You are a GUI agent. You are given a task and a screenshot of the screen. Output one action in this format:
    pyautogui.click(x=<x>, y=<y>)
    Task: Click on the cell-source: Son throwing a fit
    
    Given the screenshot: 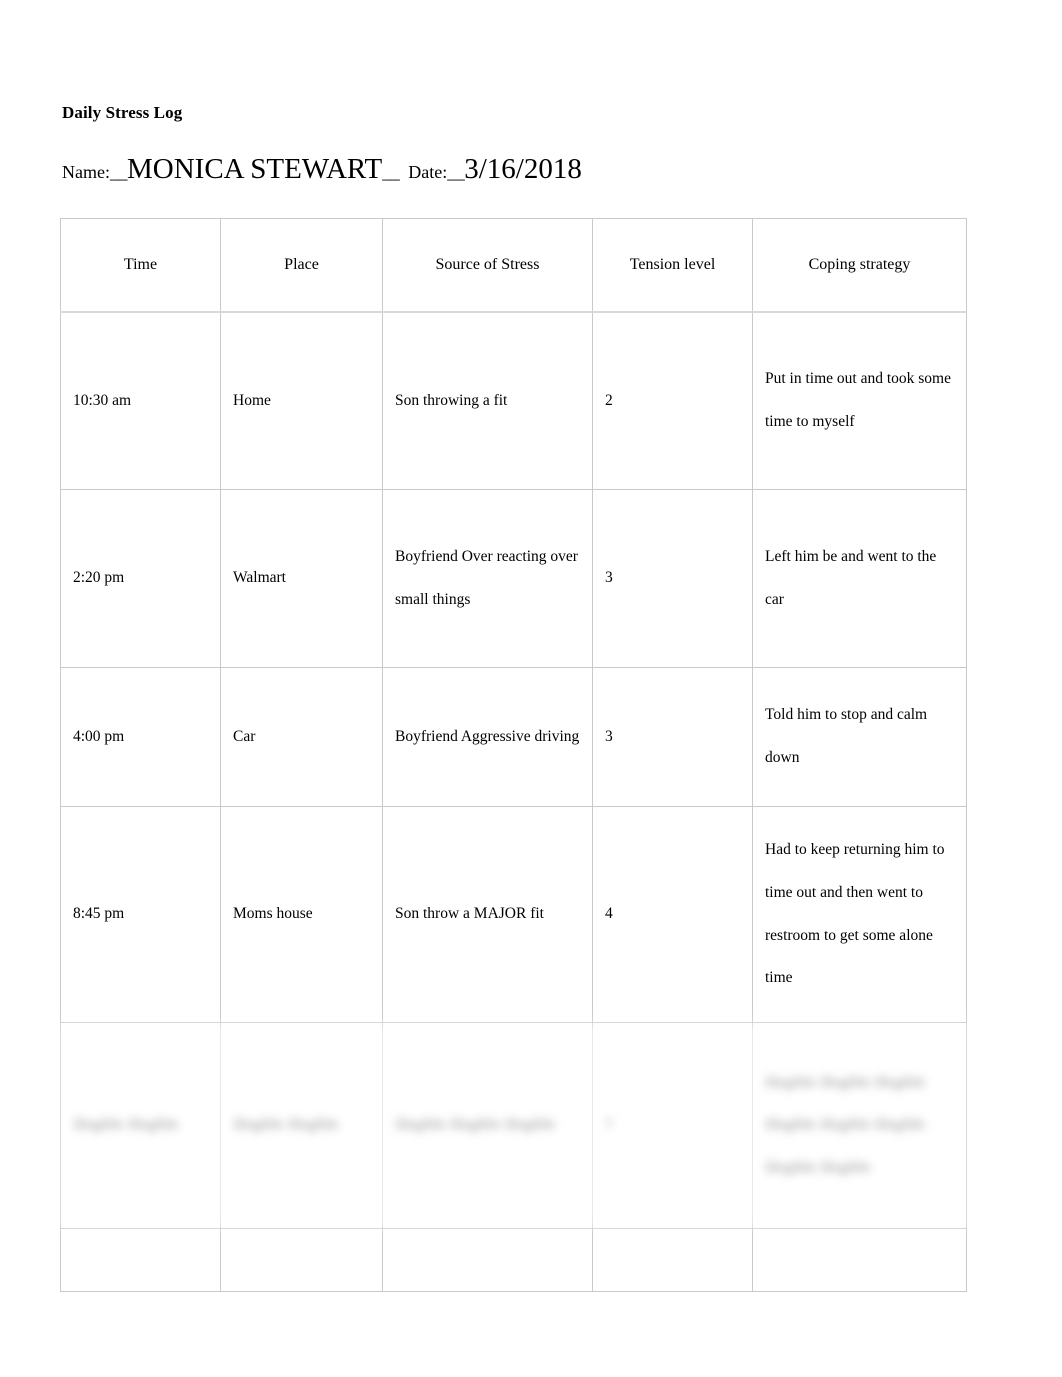 What is the action you would take?
    pyautogui.click(x=487, y=400)
    